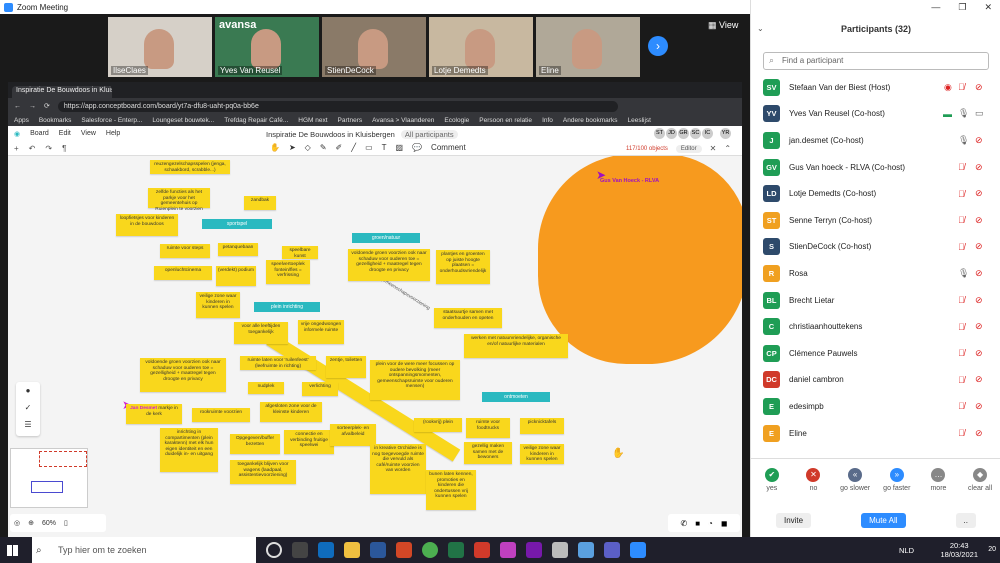  Describe the element at coordinates (429, 134) in the screenshot. I see `audience-badge: All participants` at that location.